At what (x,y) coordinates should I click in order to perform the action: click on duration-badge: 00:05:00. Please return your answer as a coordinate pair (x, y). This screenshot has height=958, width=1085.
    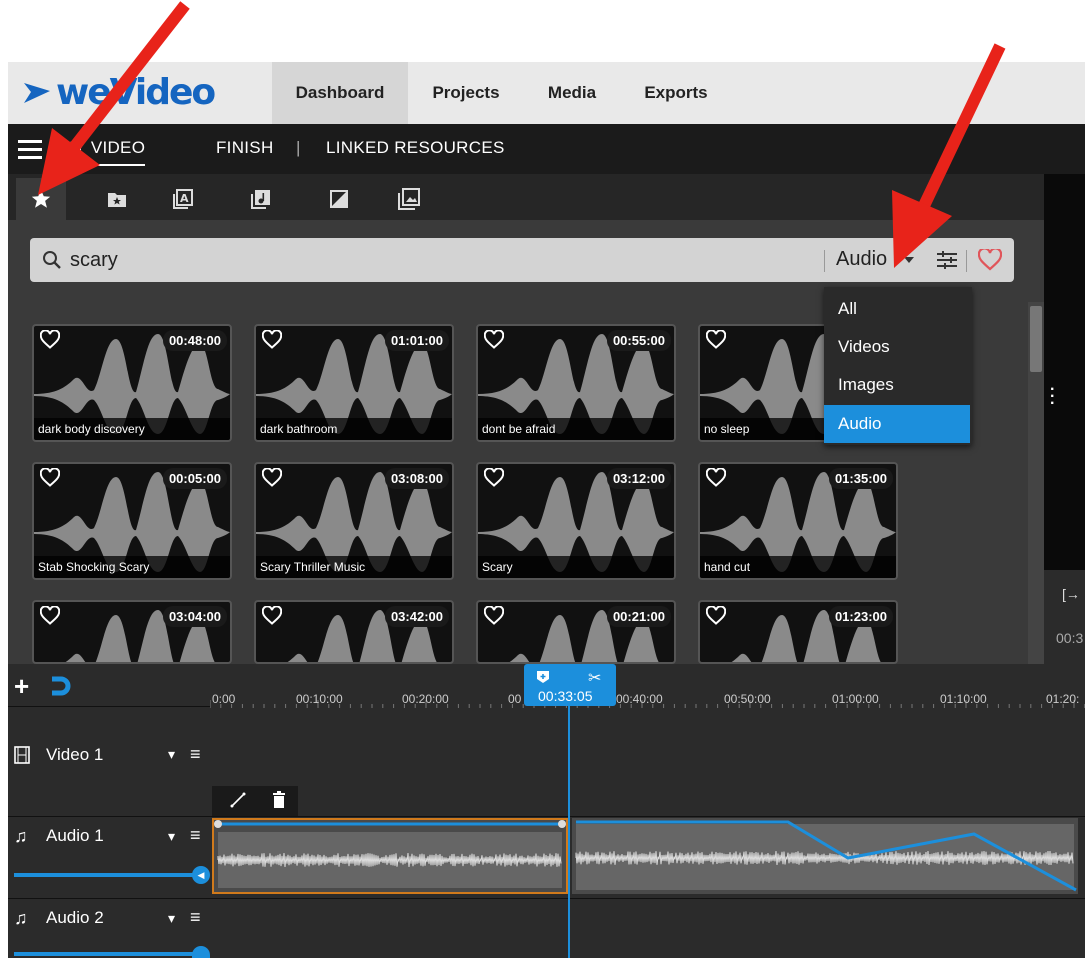
    Looking at the image, I should click on (194, 478).